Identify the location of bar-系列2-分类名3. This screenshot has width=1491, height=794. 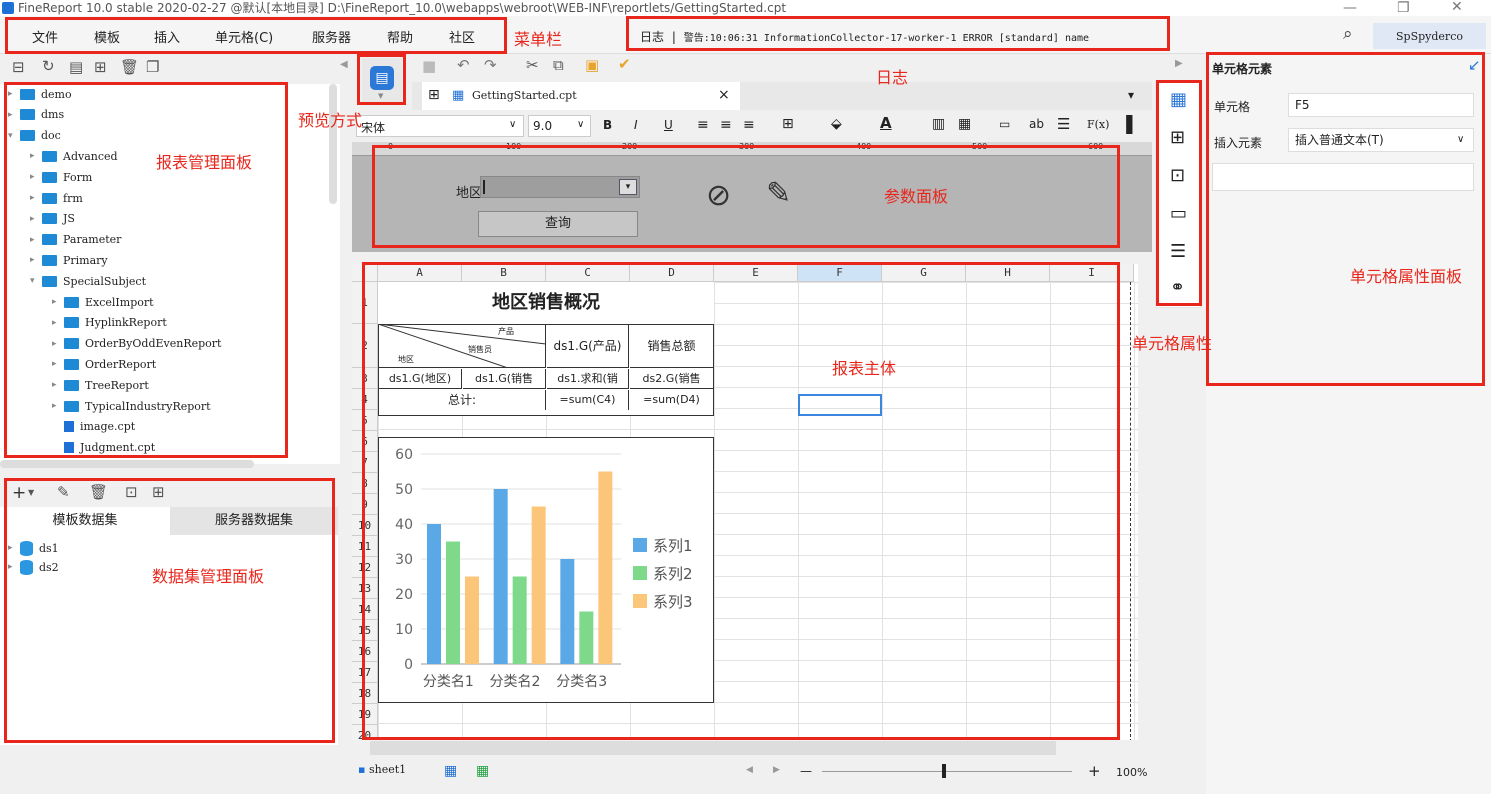
(586, 638).